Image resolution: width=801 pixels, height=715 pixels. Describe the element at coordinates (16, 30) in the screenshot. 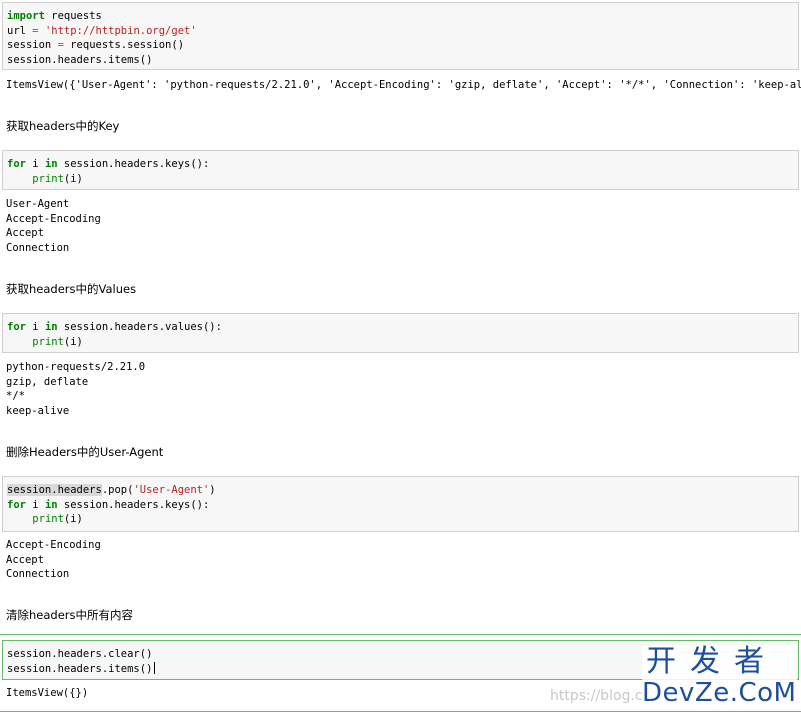

I see `code-text: url` at that location.